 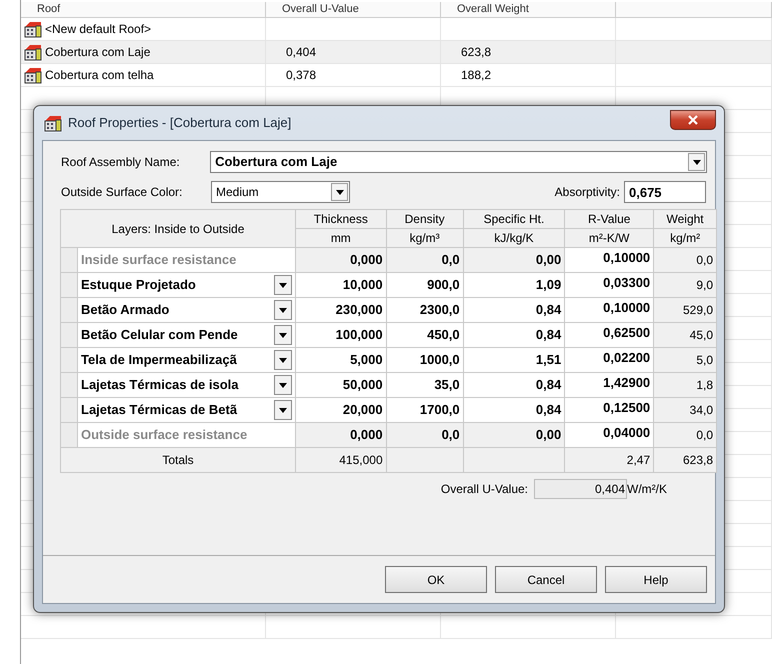 What do you see at coordinates (665, 192) in the screenshot?
I see `absorptivity-field: 0,675` at bounding box center [665, 192].